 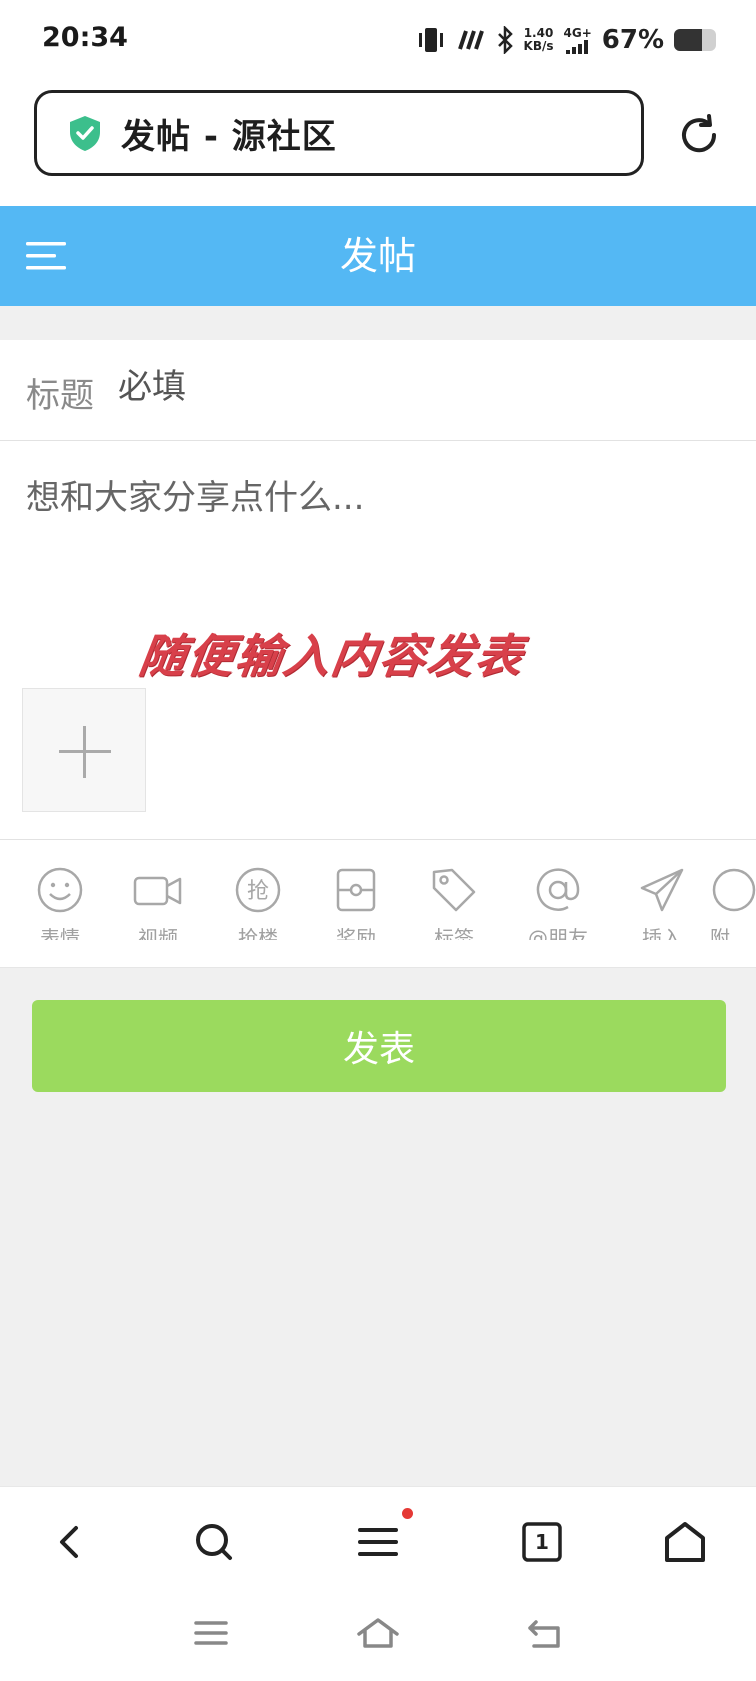 What do you see at coordinates (505, 40) in the screenshot?
I see `bluetooth-icon` at bounding box center [505, 40].